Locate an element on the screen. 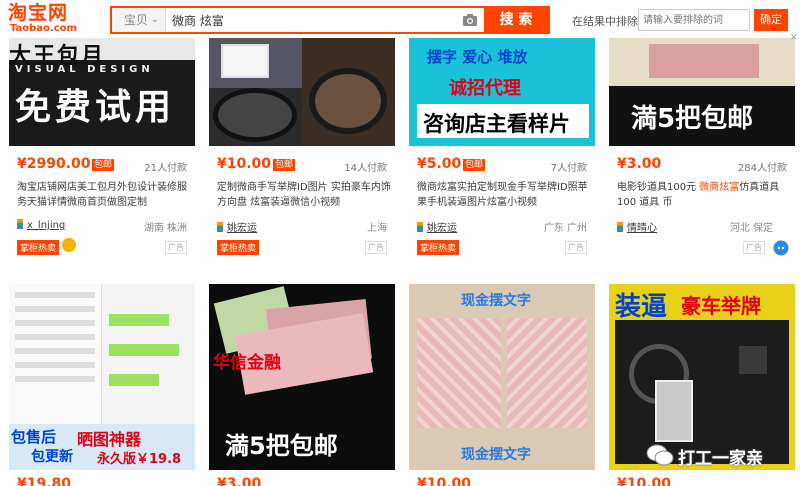 This screenshot has height=486, width=800. item-title: 电影钞道具100元 微商炫富仿真道具100 道具 币 is located at coordinates (705, 195).